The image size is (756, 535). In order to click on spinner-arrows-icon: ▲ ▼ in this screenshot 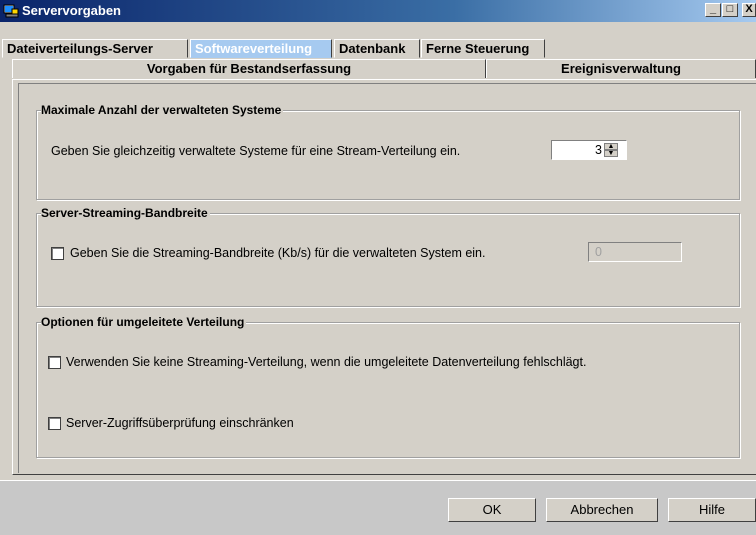, I will do `click(611, 150)`.